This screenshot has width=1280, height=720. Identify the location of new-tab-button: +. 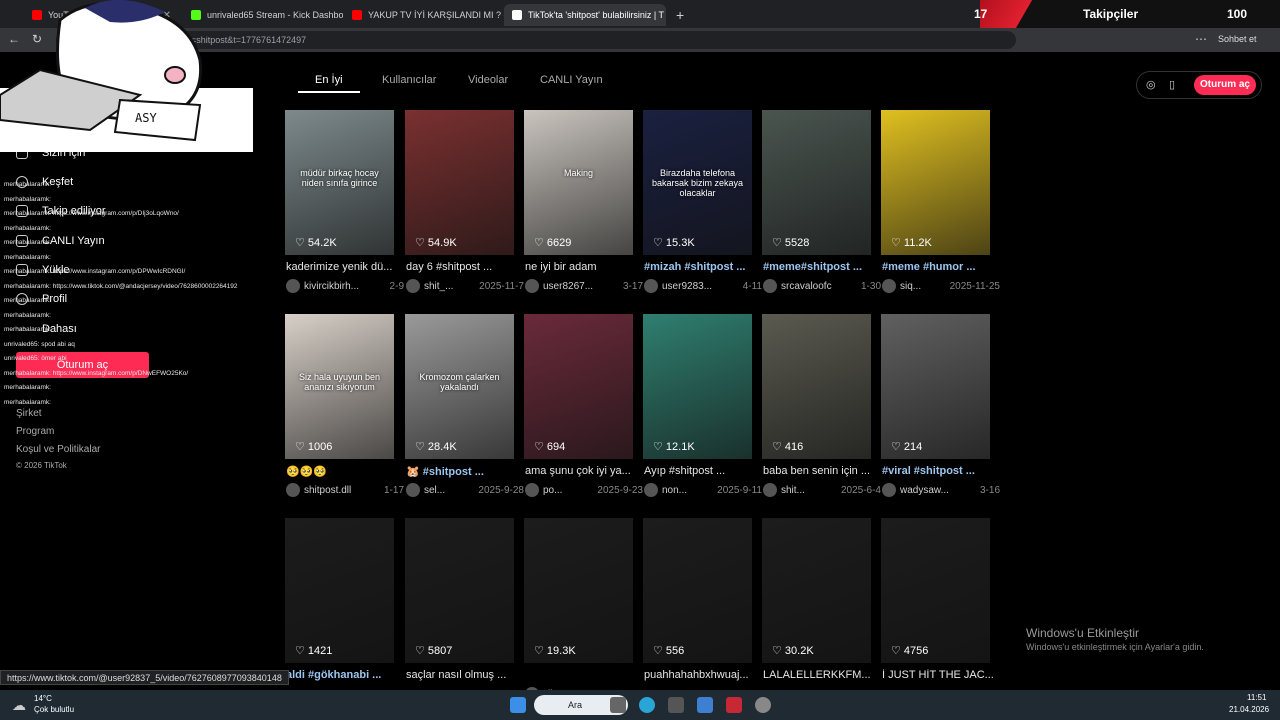
(680, 15).